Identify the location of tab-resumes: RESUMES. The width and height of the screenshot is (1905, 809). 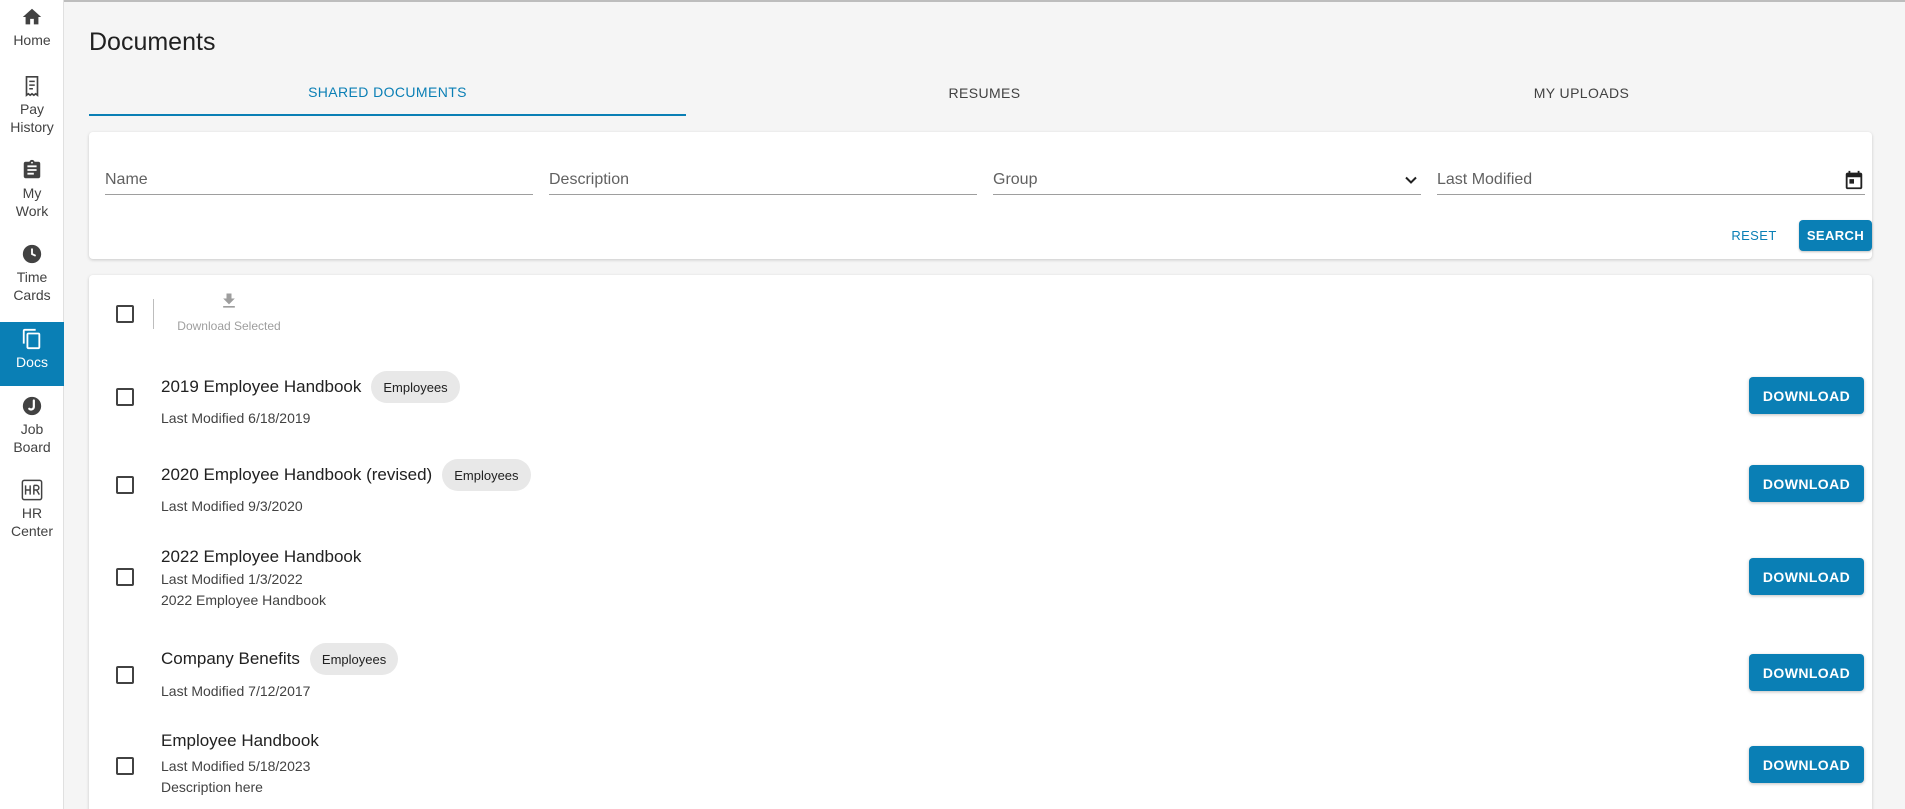
(984, 93).